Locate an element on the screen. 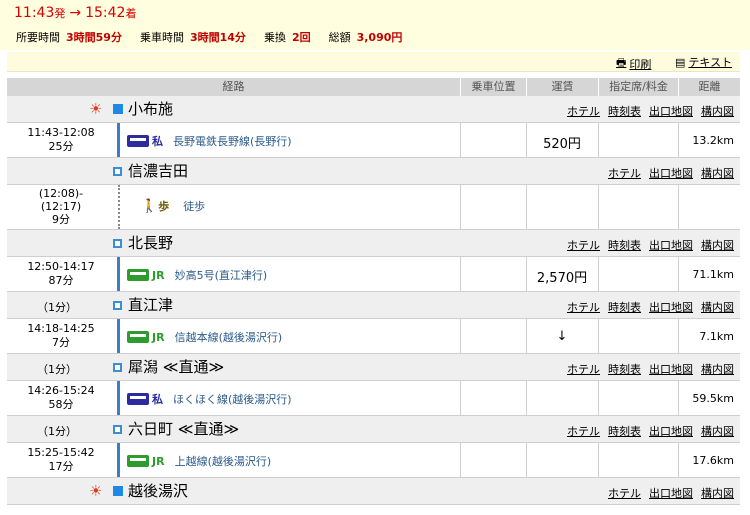 The height and width of the screenshot is (515, 750). segment-time: 15:25-15:42 17分 is located at coordinates (61, 459).